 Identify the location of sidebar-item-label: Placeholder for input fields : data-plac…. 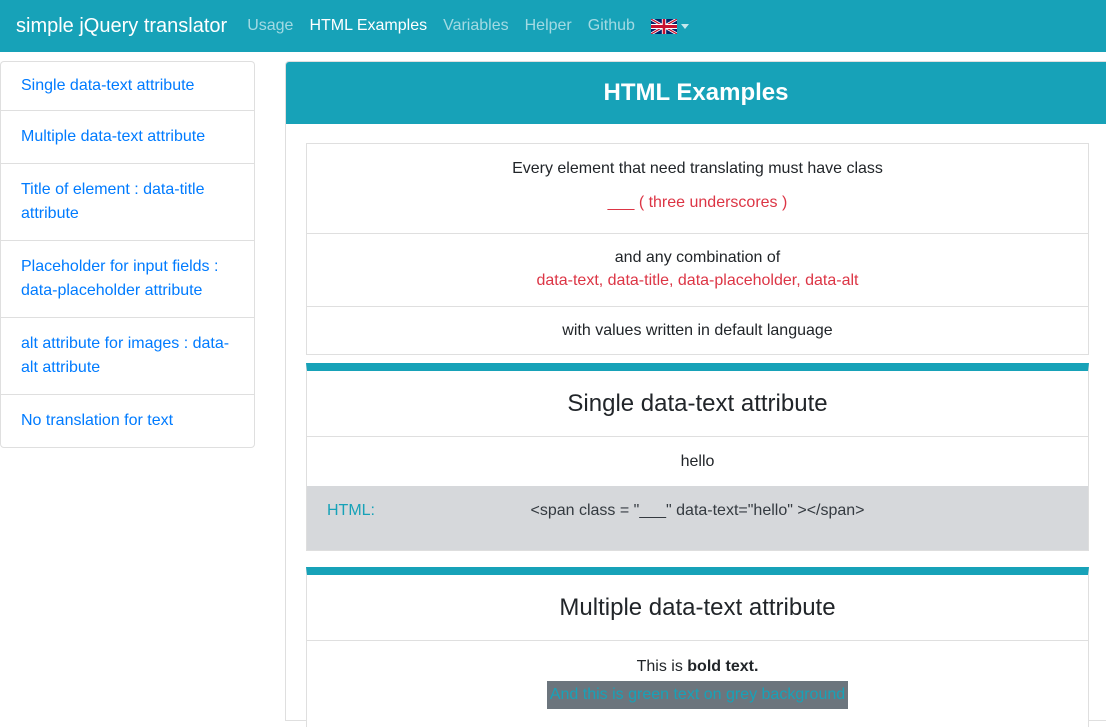
(120, 278).